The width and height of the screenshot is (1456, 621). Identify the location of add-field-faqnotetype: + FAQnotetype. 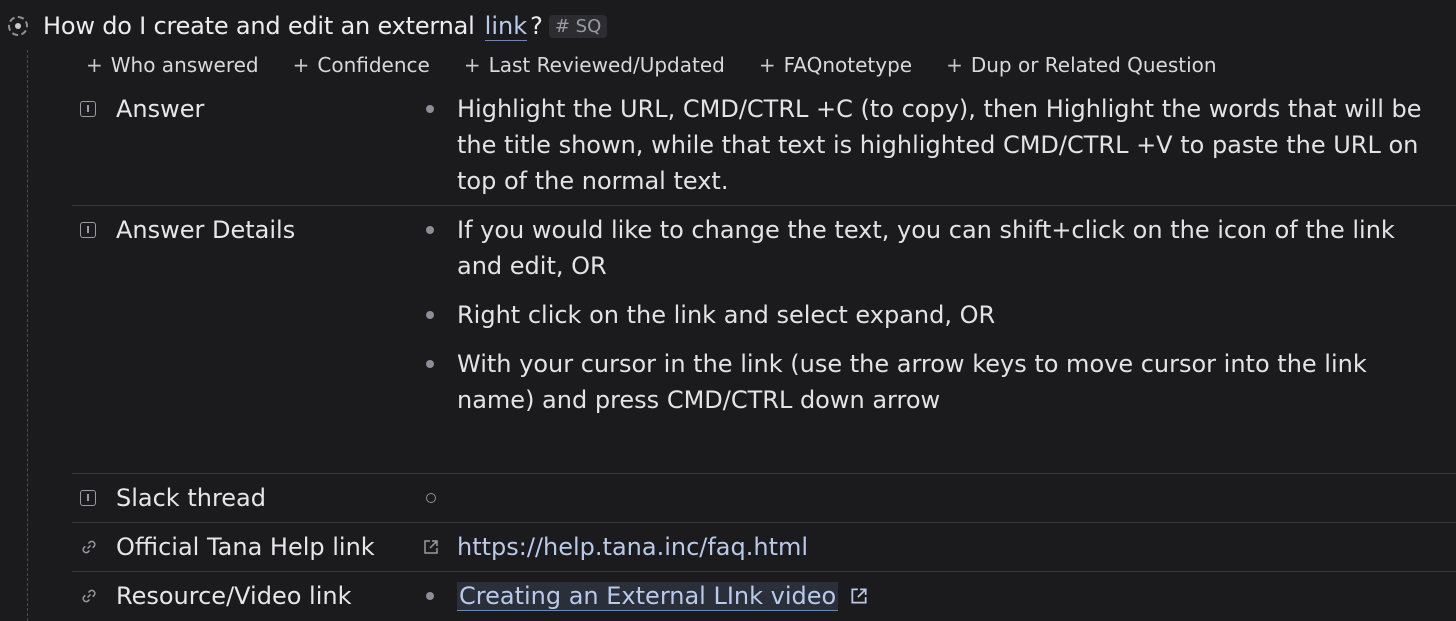
(835, 65).